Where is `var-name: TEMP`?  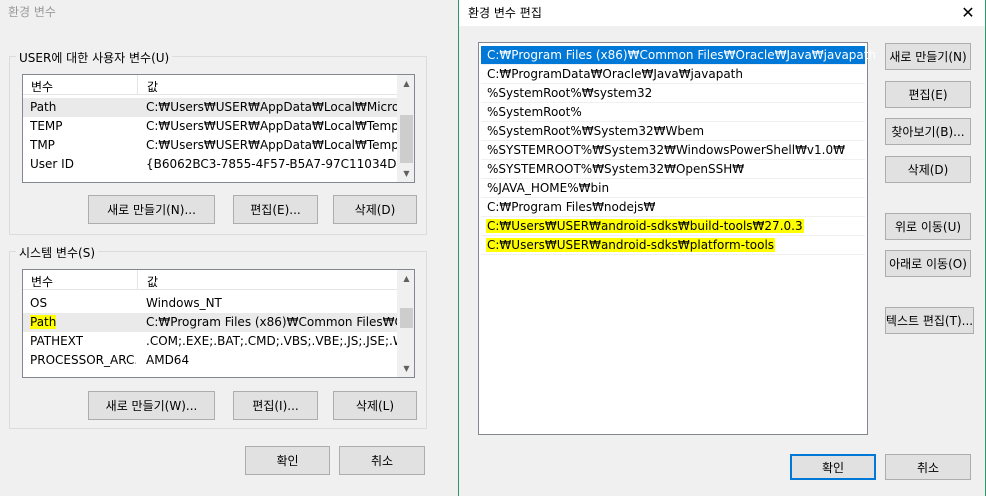 var-name: TEMP is located at coordinates (46, 126).